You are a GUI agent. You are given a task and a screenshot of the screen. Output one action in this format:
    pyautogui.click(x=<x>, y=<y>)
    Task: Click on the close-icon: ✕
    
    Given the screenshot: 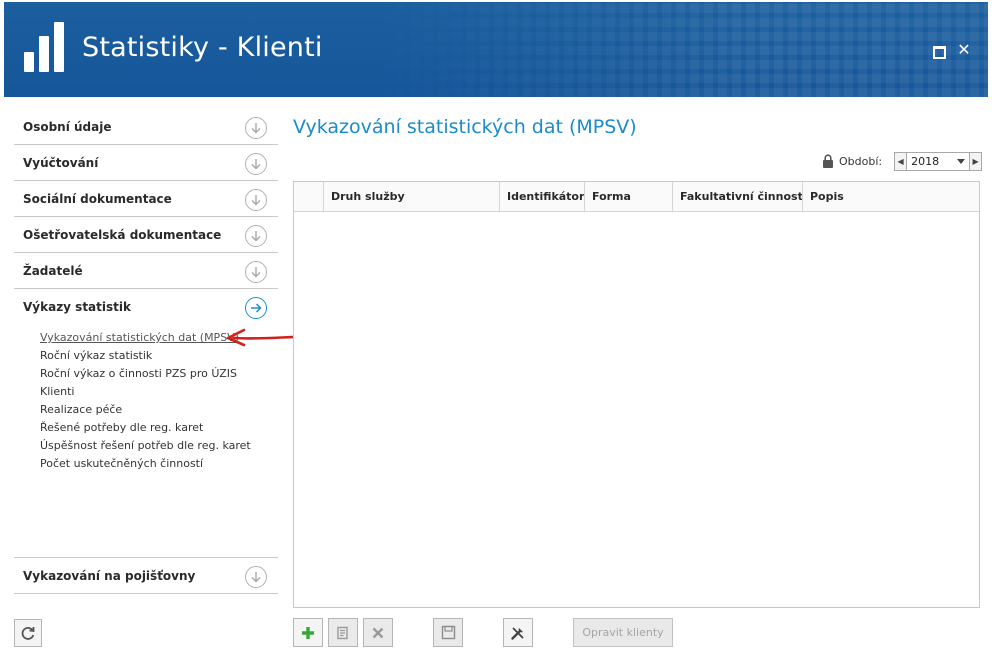 What is the action you would take?
    pyautogui.click(x=964, y=50)
    